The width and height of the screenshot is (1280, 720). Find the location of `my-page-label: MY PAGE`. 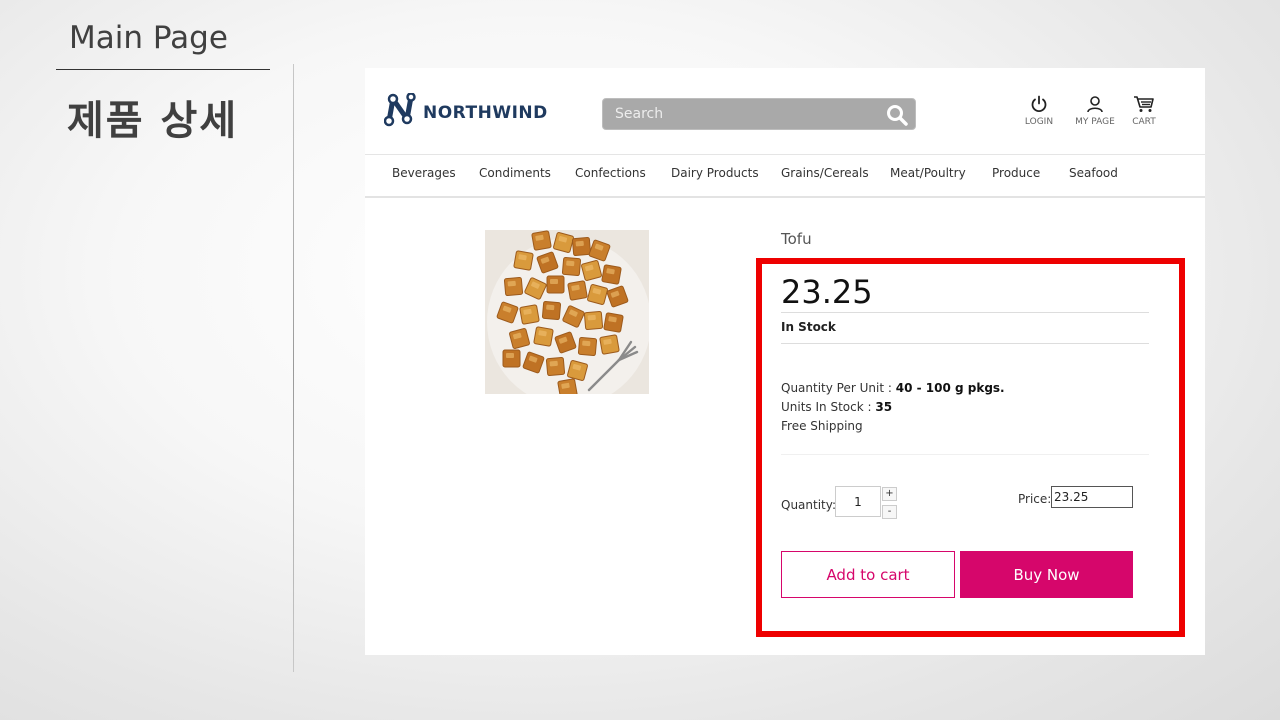

my-page-label: MY PAGE is located at coordinates (1095, 122).